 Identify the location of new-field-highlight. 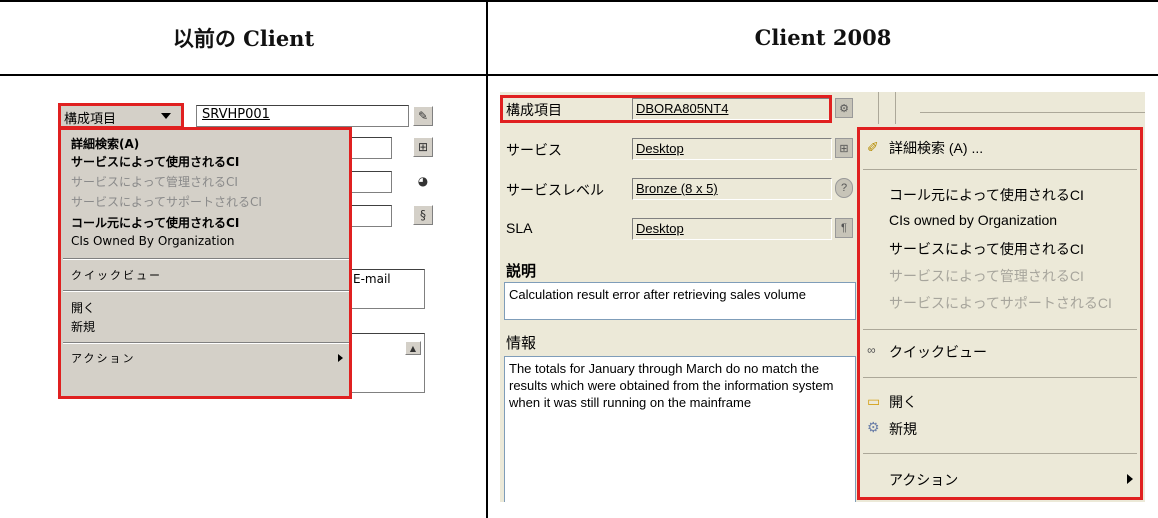
(666, 109).